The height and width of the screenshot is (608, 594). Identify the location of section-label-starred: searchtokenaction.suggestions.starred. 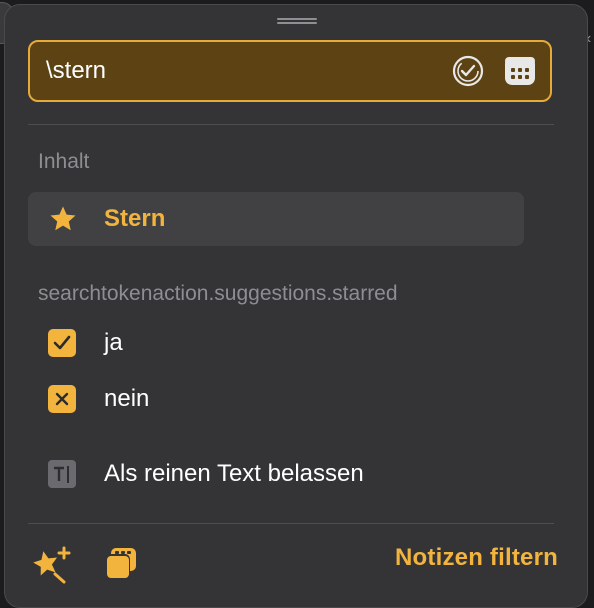
(218, 293).